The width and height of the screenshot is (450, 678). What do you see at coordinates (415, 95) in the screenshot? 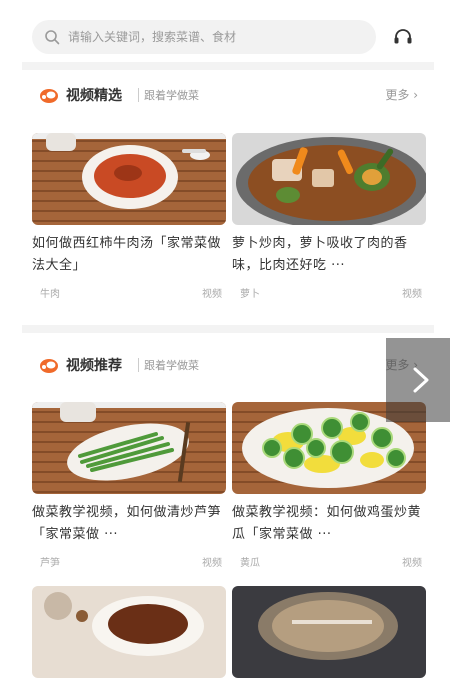
I see `chevron-right-icon: ›` at bounding box center [415, 95].